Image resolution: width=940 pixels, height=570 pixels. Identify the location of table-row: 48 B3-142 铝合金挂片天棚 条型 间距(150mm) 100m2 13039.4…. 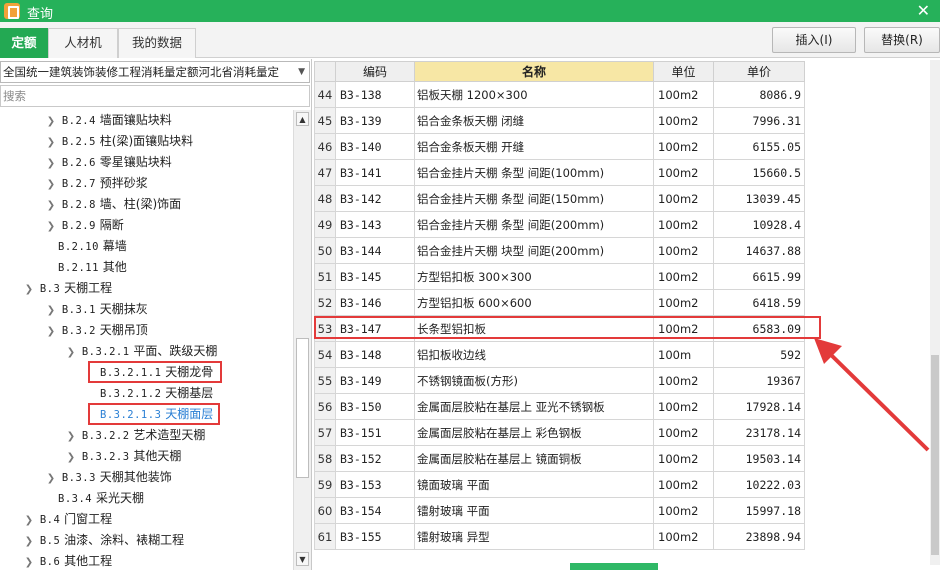
(559, 198).